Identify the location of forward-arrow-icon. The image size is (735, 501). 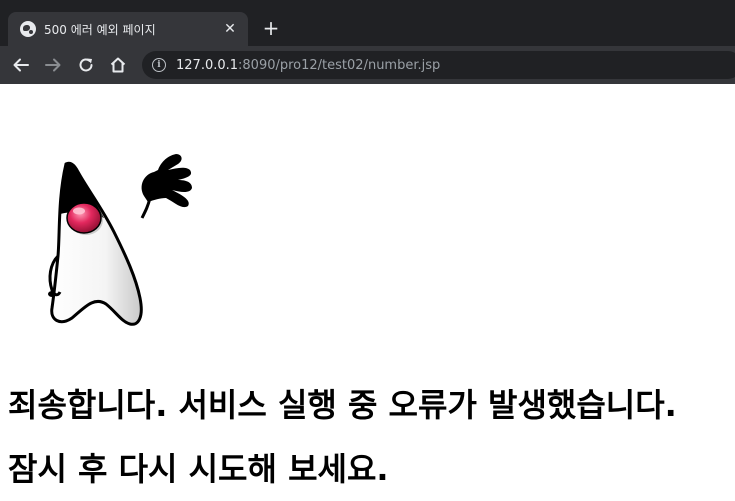
(53, 65).